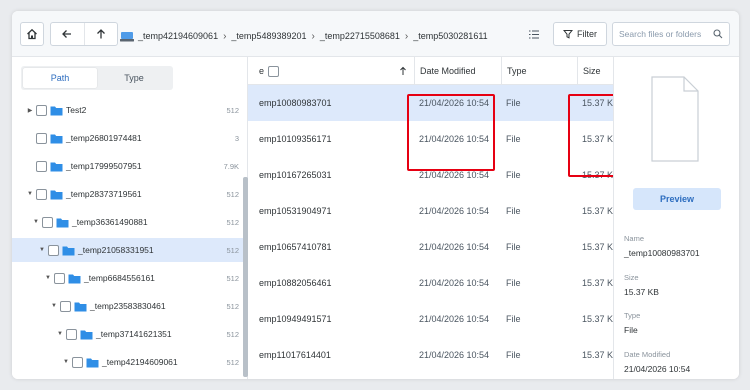  What do you see at coordinates (664, 34) in the screenshot?
I see `search-input` at bounding box center [664, 34].